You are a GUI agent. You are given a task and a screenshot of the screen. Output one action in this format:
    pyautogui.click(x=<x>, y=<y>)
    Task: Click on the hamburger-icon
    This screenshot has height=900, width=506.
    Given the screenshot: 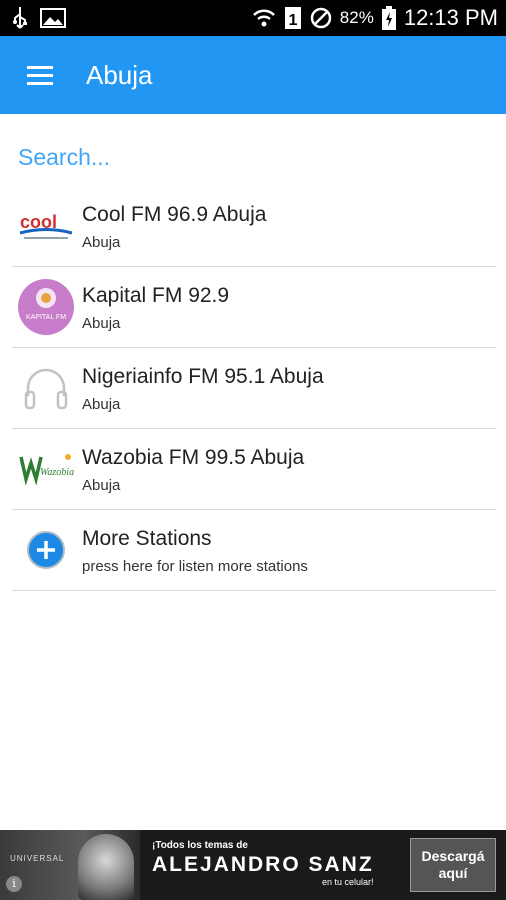 What is the action you would take?
    pyautogui.click(x=40, y=75)
    